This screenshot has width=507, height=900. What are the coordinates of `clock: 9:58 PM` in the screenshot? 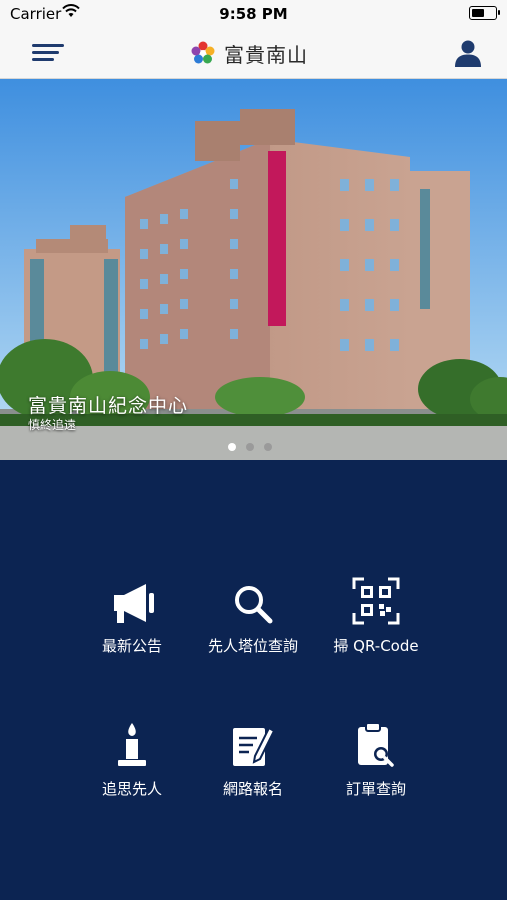 It's located at (253, 14).